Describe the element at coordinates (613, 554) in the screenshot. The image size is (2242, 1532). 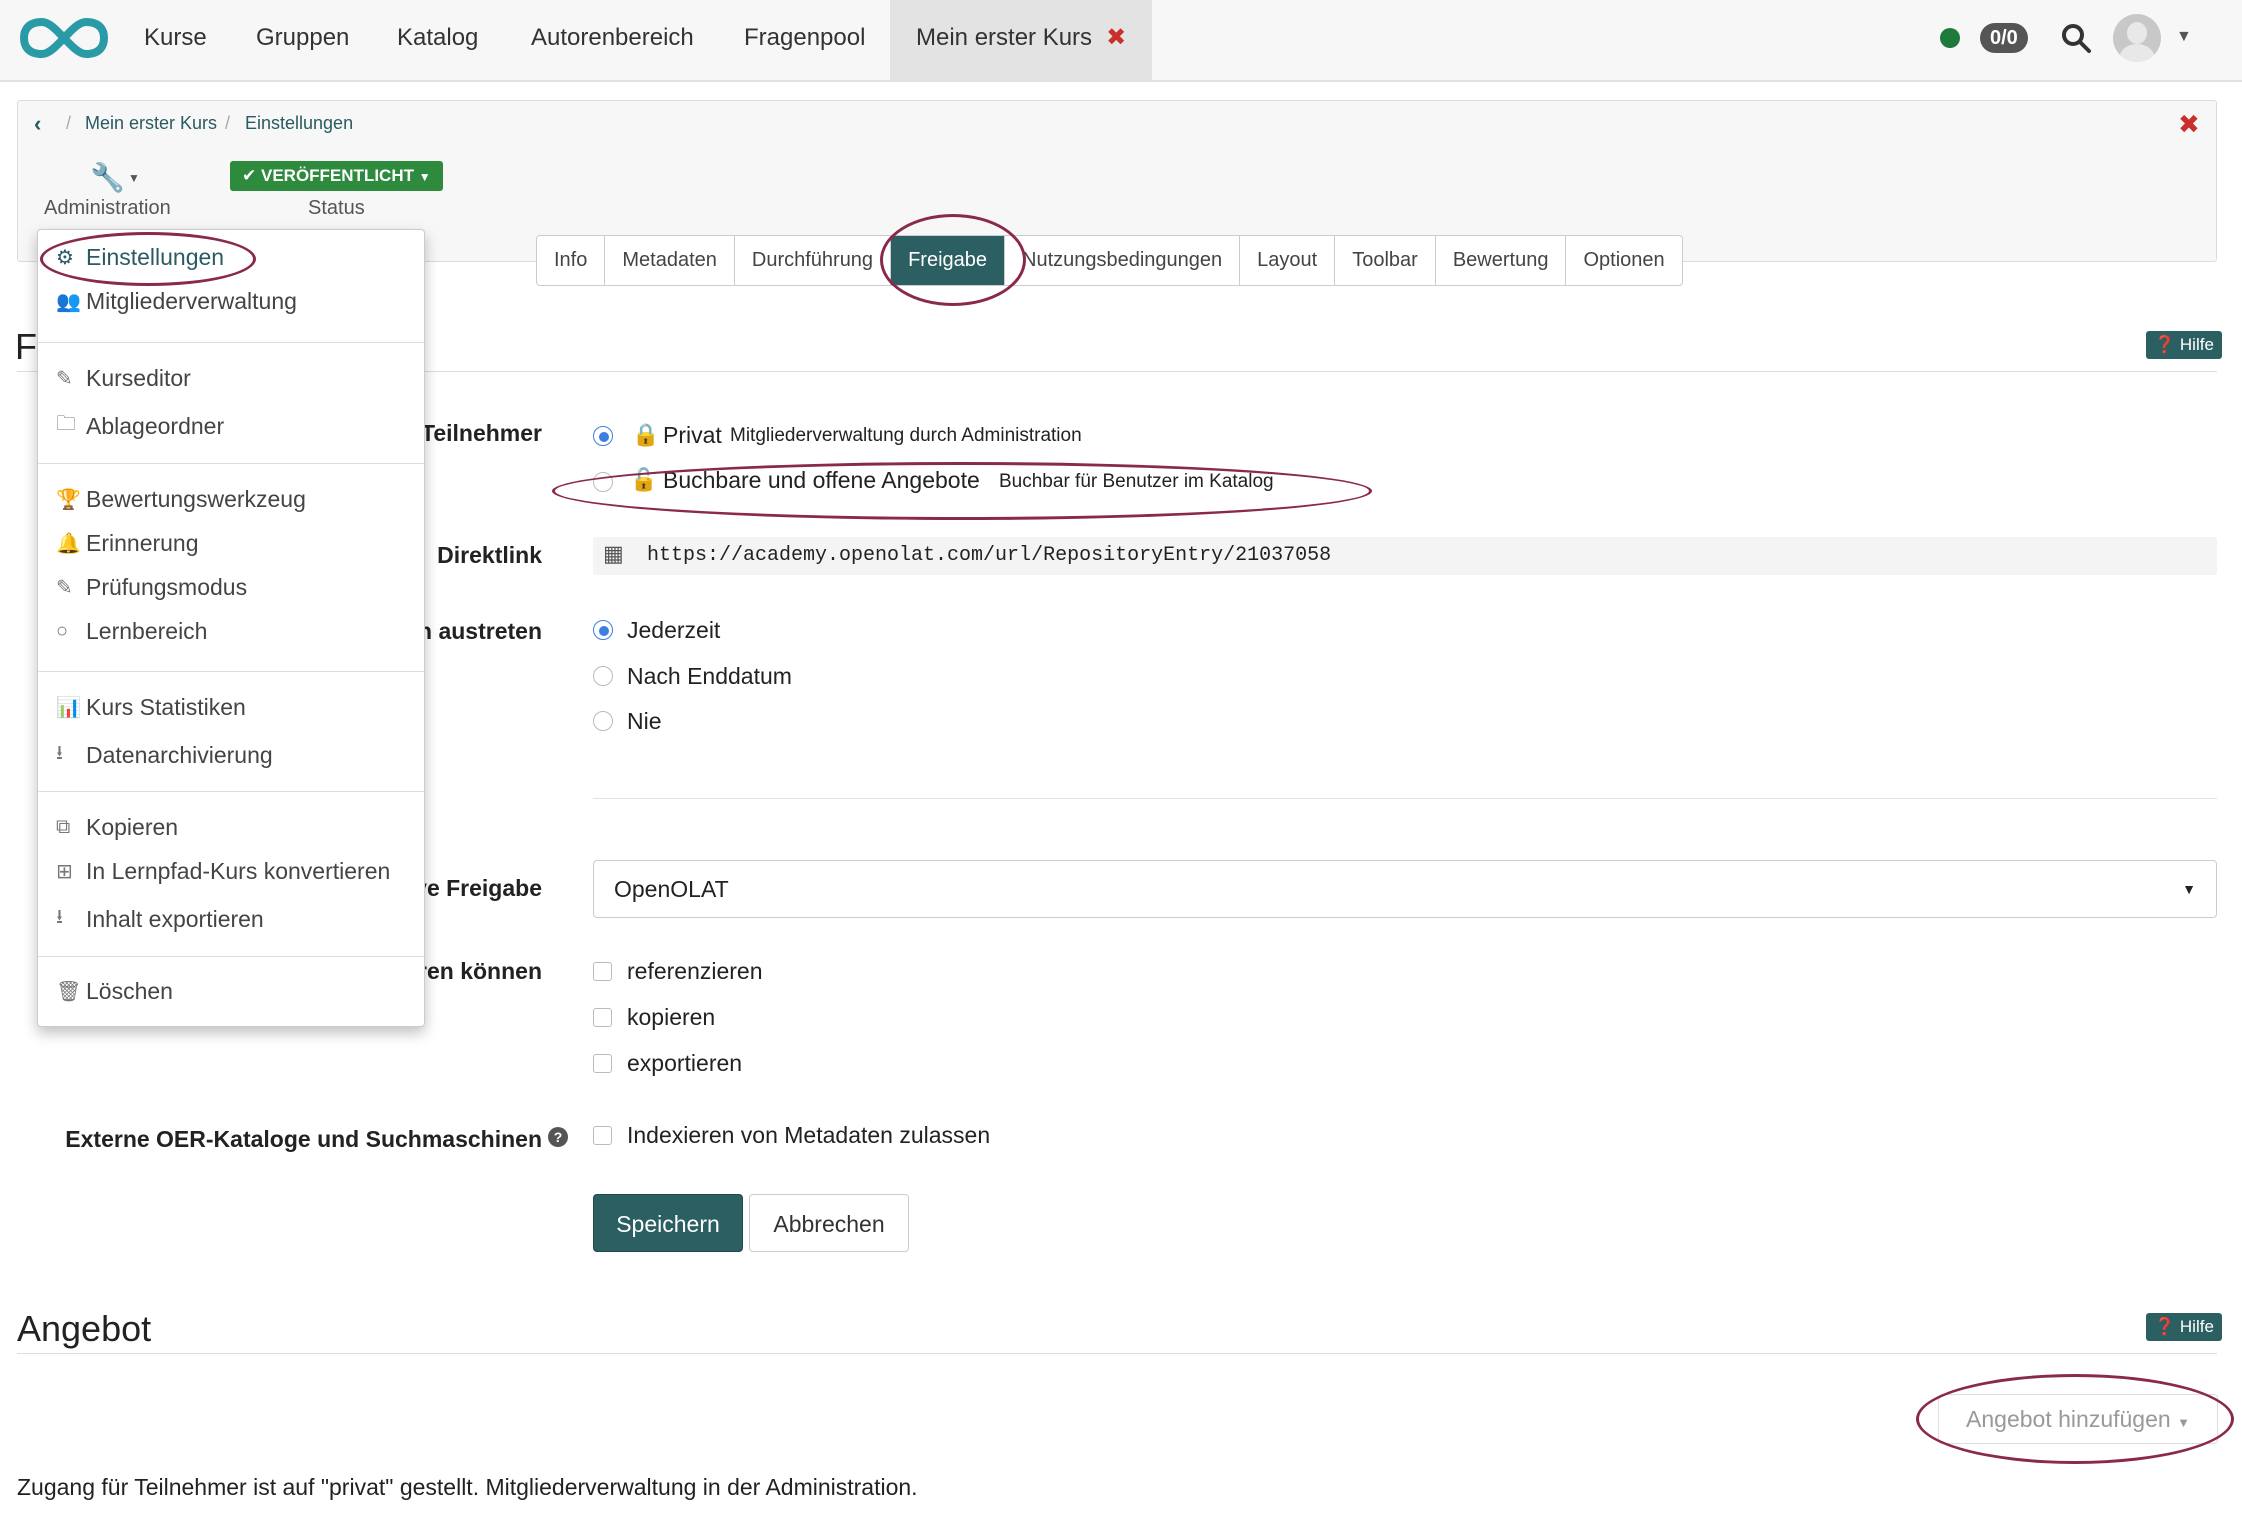
I see `qr-code-icon: ▦` at that location.